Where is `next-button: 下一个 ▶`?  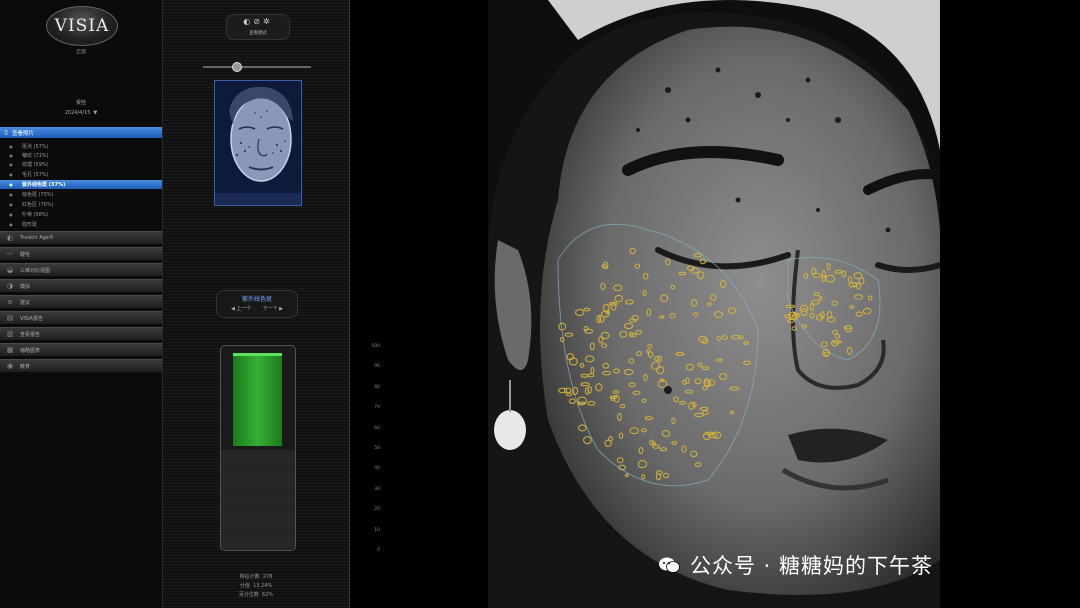
next-button: 下一个 ▶ is located at coordinates (273, 309).